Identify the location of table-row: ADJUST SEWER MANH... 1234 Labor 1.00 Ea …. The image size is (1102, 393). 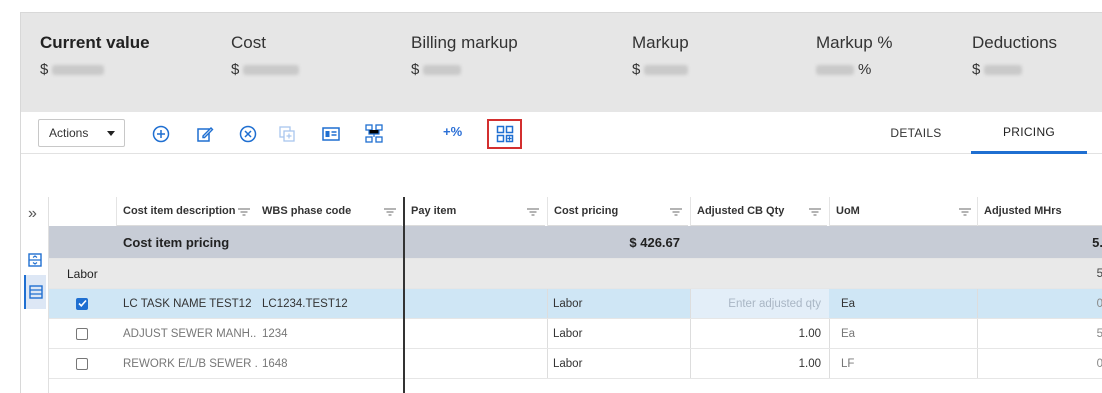
(575, 334).